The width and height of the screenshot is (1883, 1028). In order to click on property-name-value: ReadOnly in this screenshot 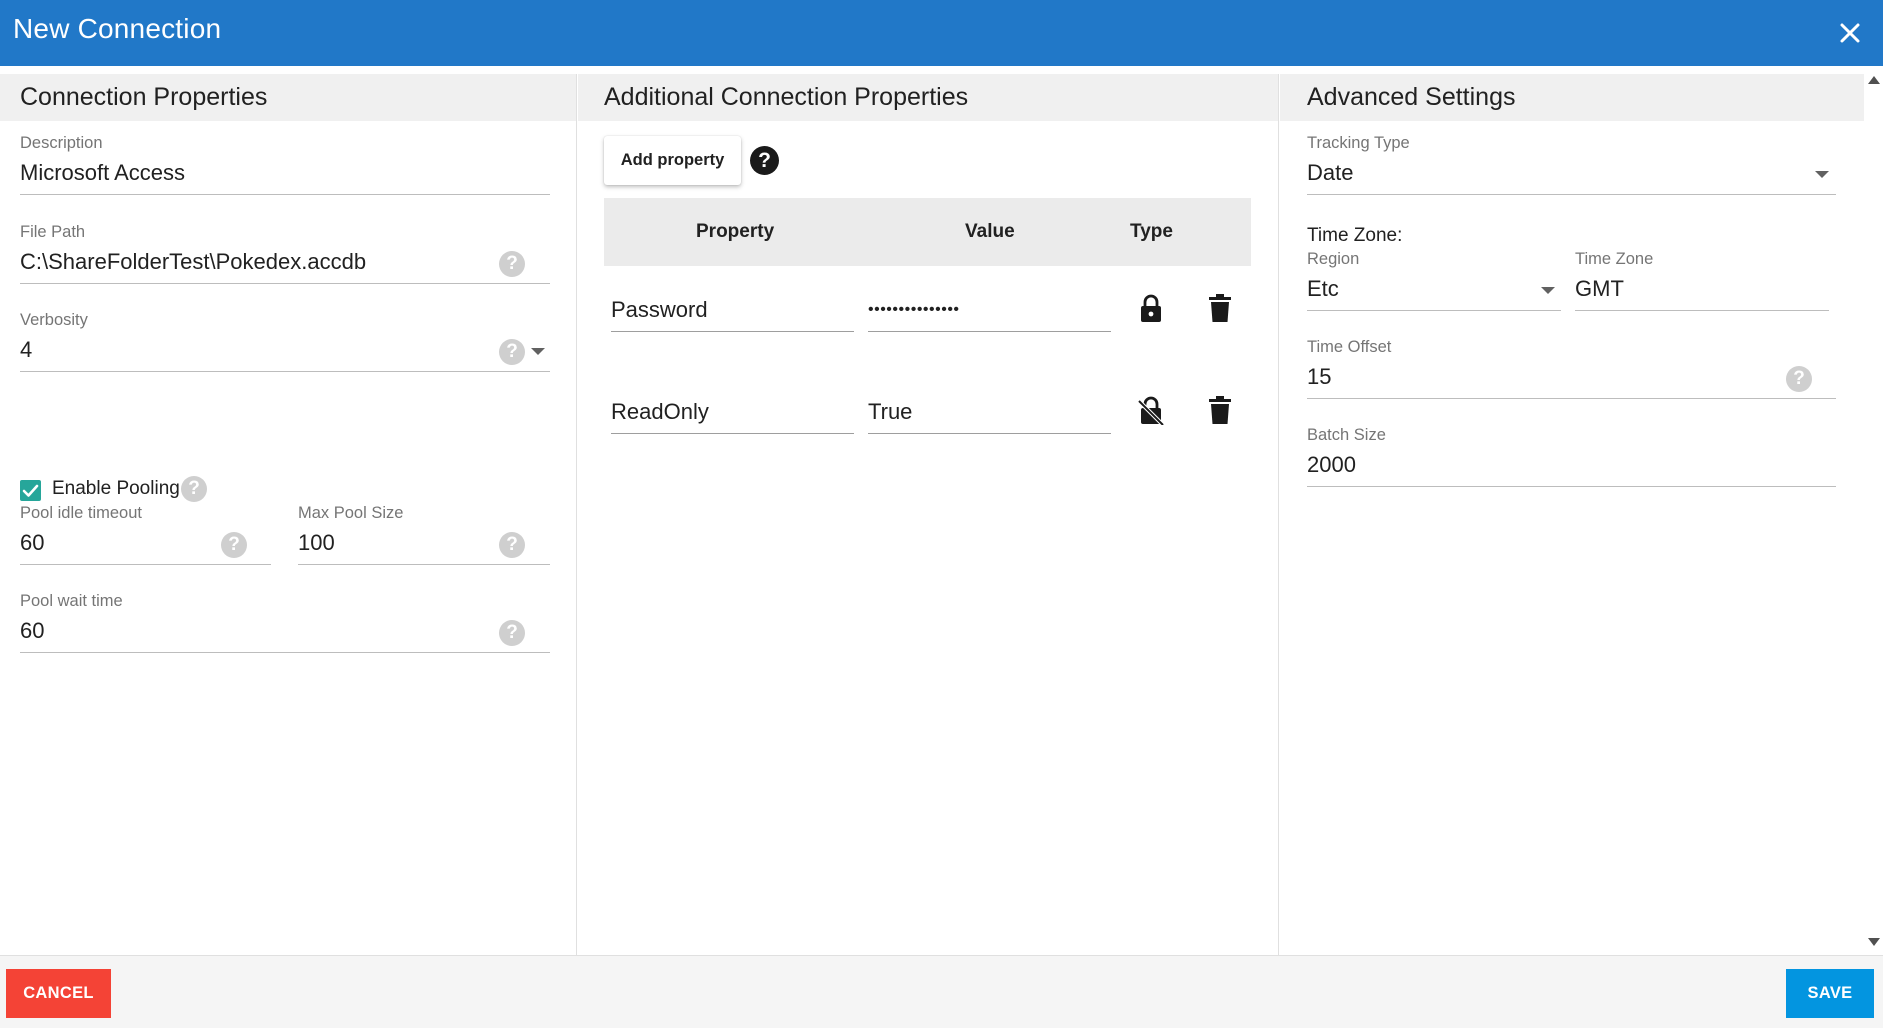, I will do `click(660, 411)`.